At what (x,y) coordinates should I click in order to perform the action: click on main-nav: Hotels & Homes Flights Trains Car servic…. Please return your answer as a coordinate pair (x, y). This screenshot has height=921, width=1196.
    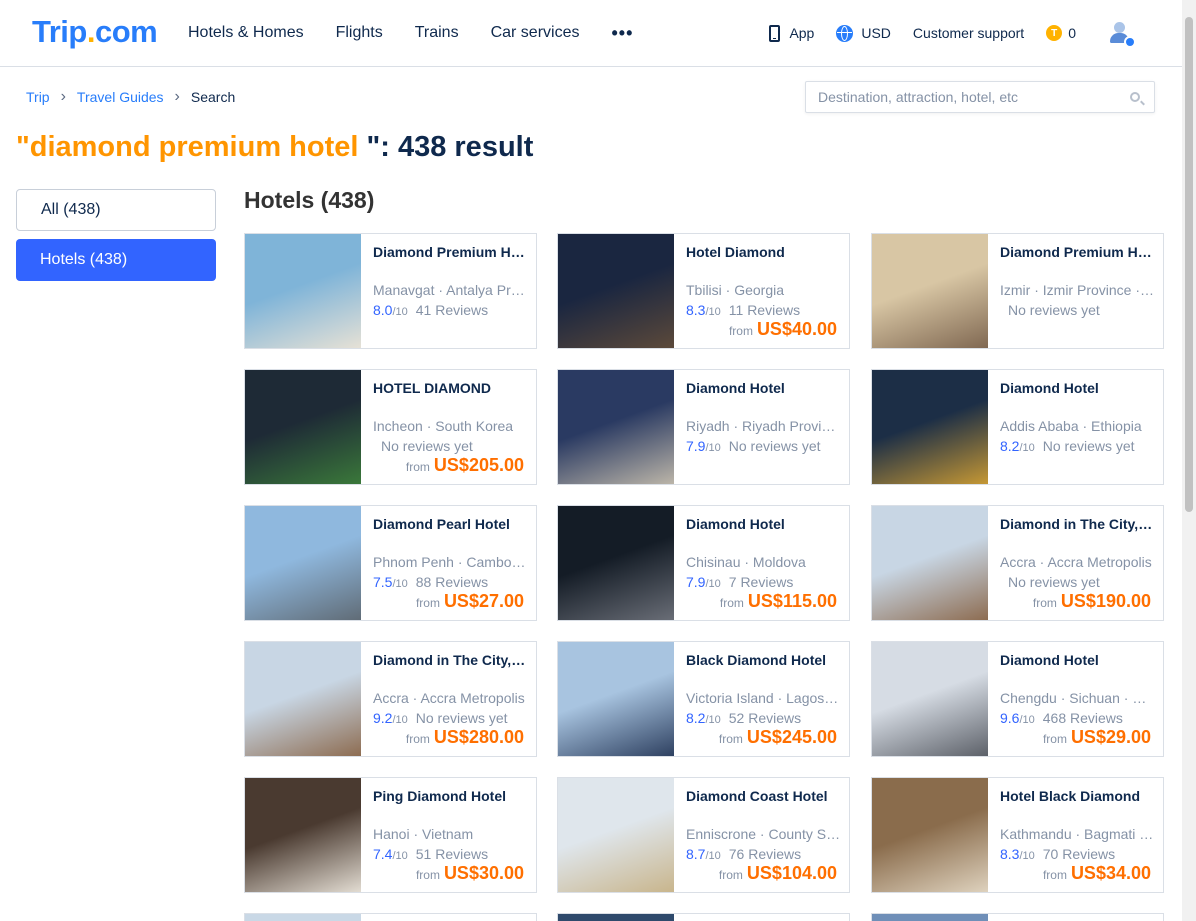
    Looking at the image, I should click on (410, 33).